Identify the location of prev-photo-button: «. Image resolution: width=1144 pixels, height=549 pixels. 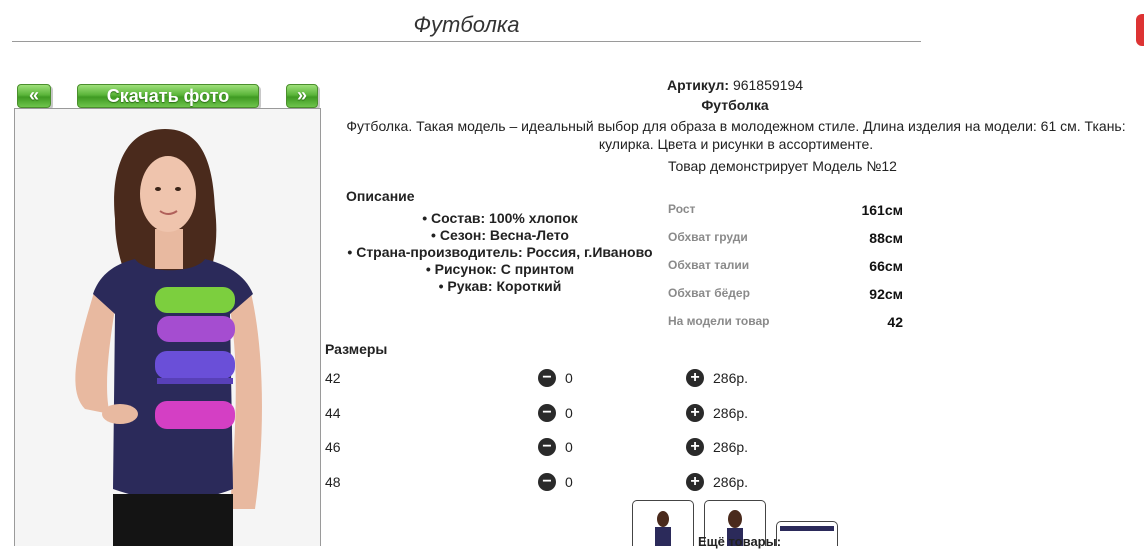
(34, 96).